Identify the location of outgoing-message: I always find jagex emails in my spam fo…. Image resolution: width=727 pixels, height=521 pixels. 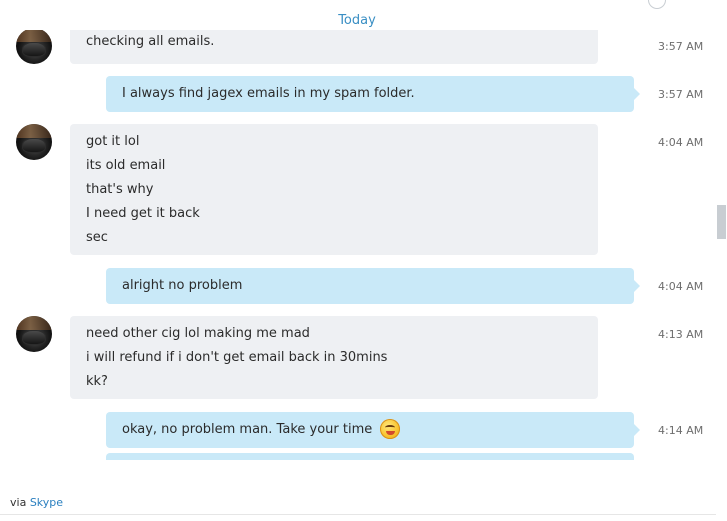
(373, 94).